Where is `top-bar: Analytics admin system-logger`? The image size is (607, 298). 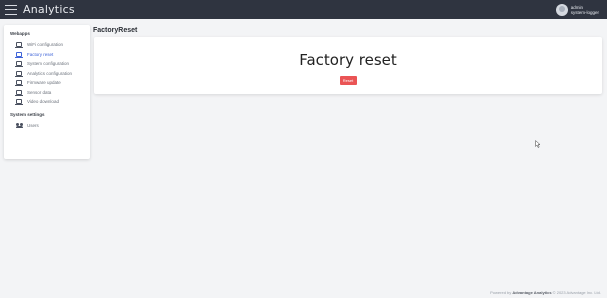 top-bar: Analytics admin system-logger is located at coordinates (303, 9).